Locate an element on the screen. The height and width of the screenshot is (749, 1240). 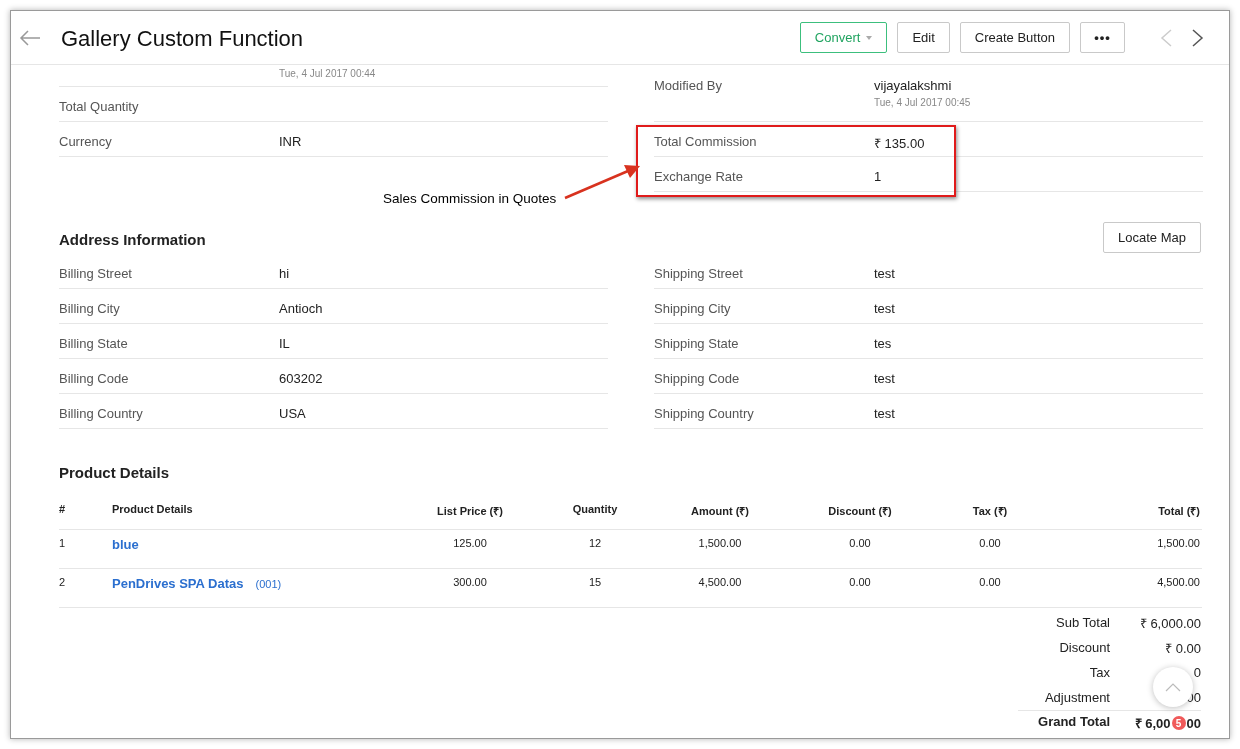
field-value: ₹ 135.00 is located at coordinates (899, 143).